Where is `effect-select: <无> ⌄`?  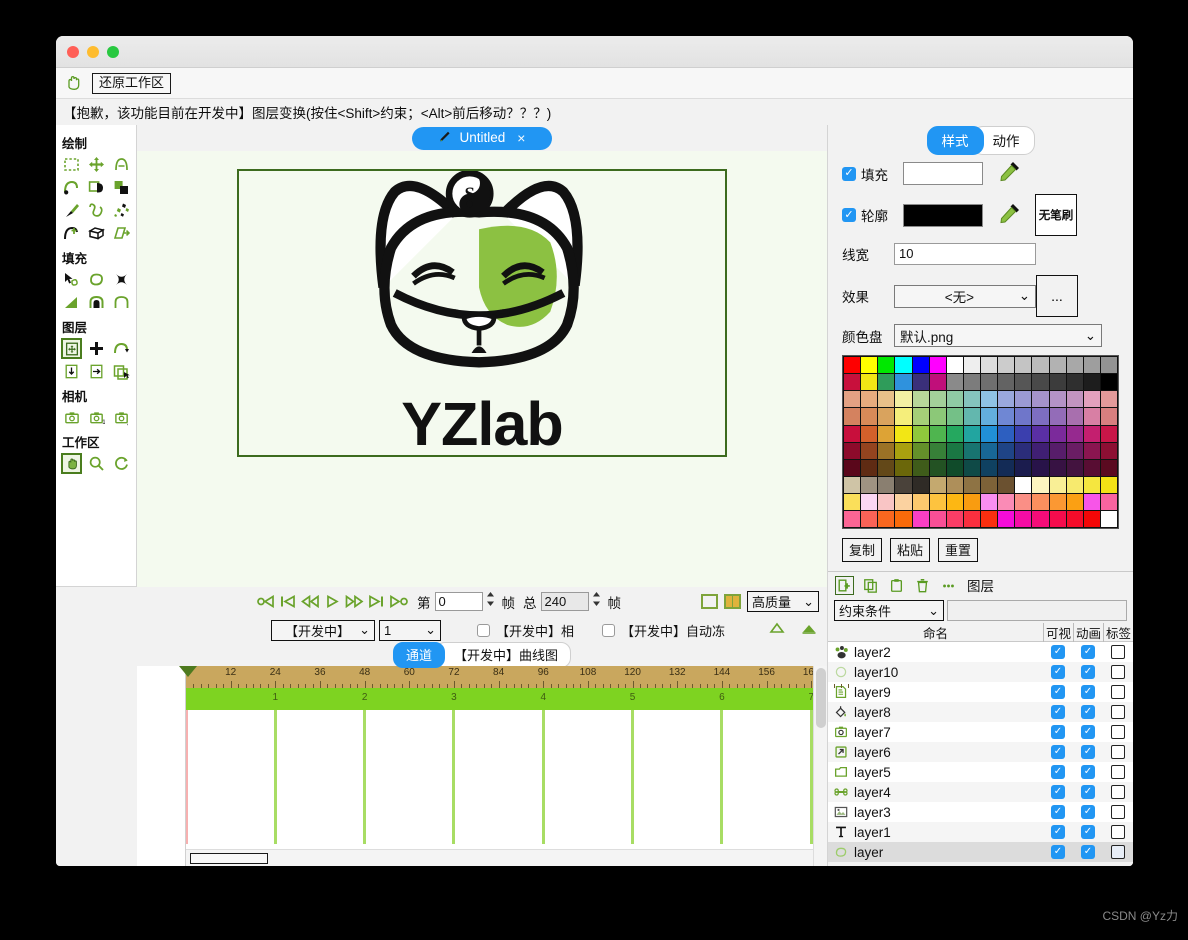 effect-select: <无> ⌄ is located at coordinates (965, 296).